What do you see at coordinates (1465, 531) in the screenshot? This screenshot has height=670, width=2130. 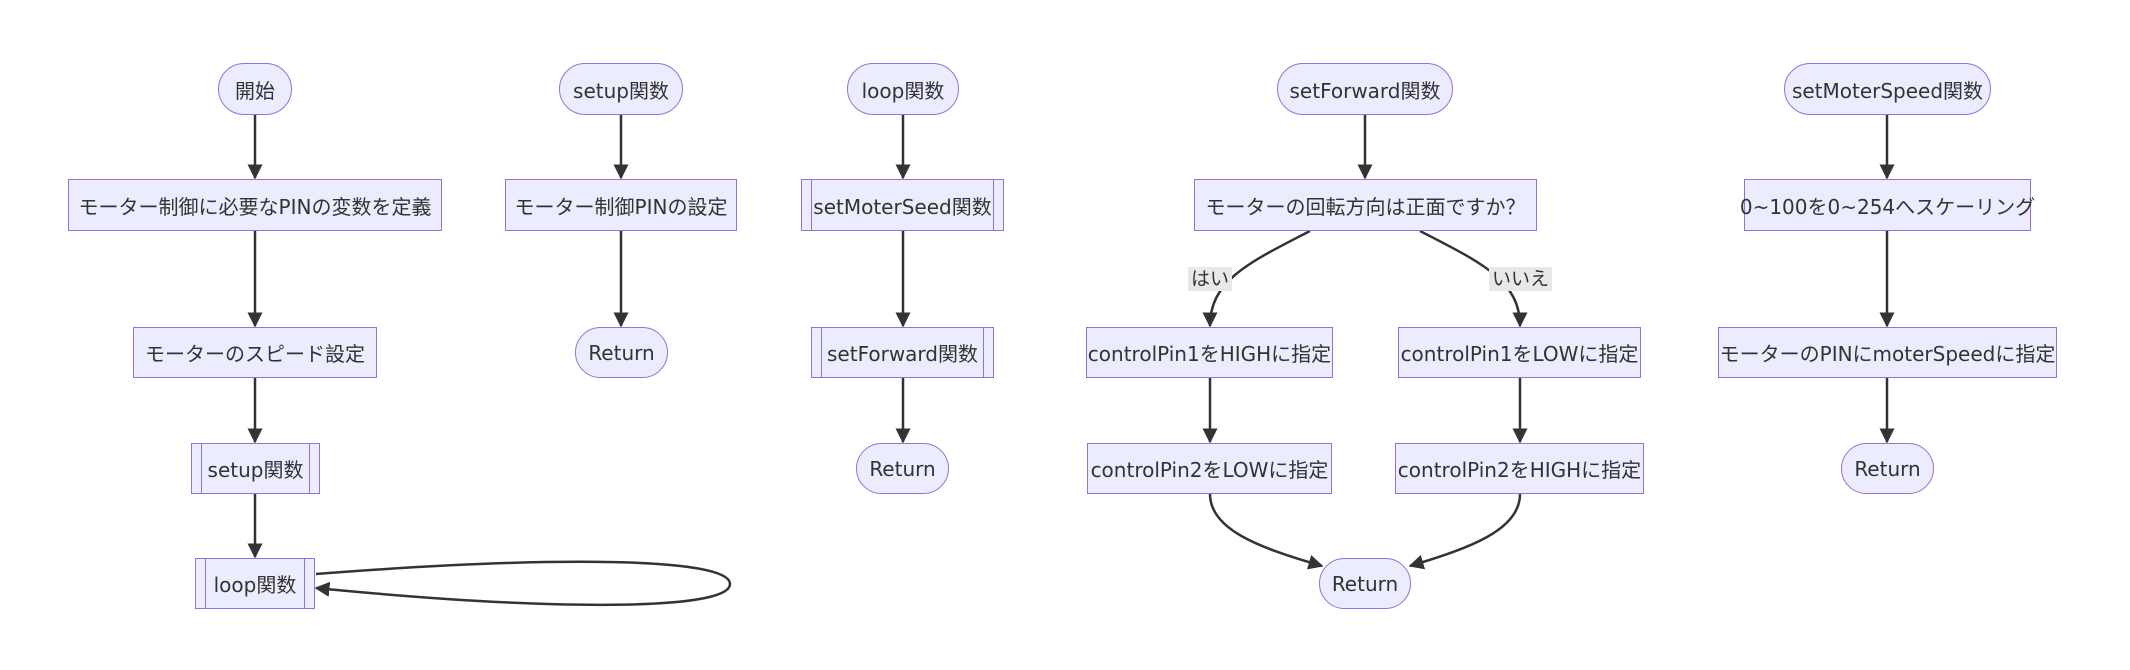 I see `edge-no2-to-return` at bounding box center [1465, 531].